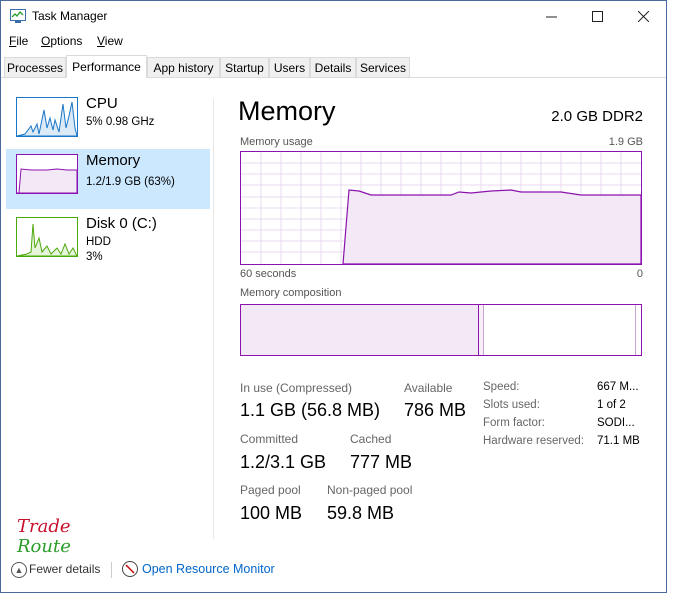 Image resolution: width=673 pixels, height=593 pixels. I want to click on committed-label: Committed, so click(269, 439).